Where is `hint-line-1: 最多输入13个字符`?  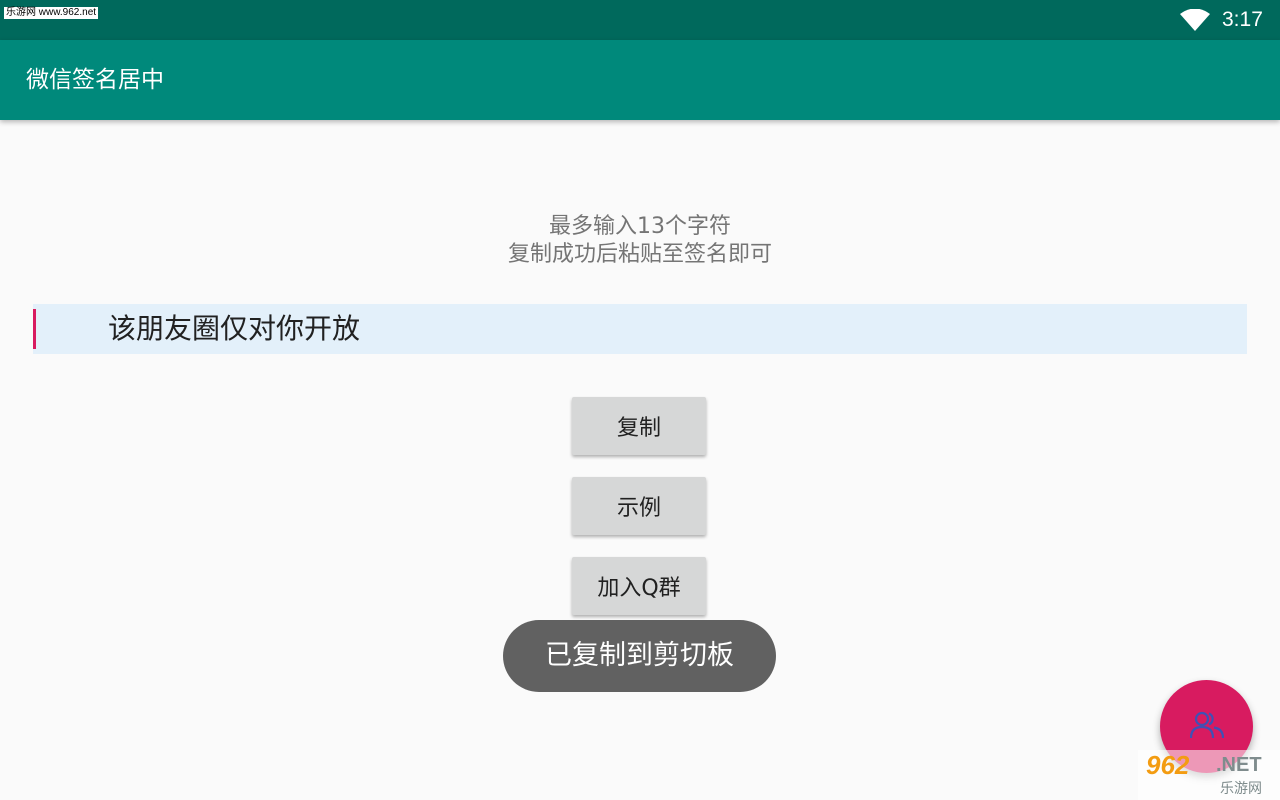
hint-line-1: 最多输入13个字符 is located at coordinates (640, 226).